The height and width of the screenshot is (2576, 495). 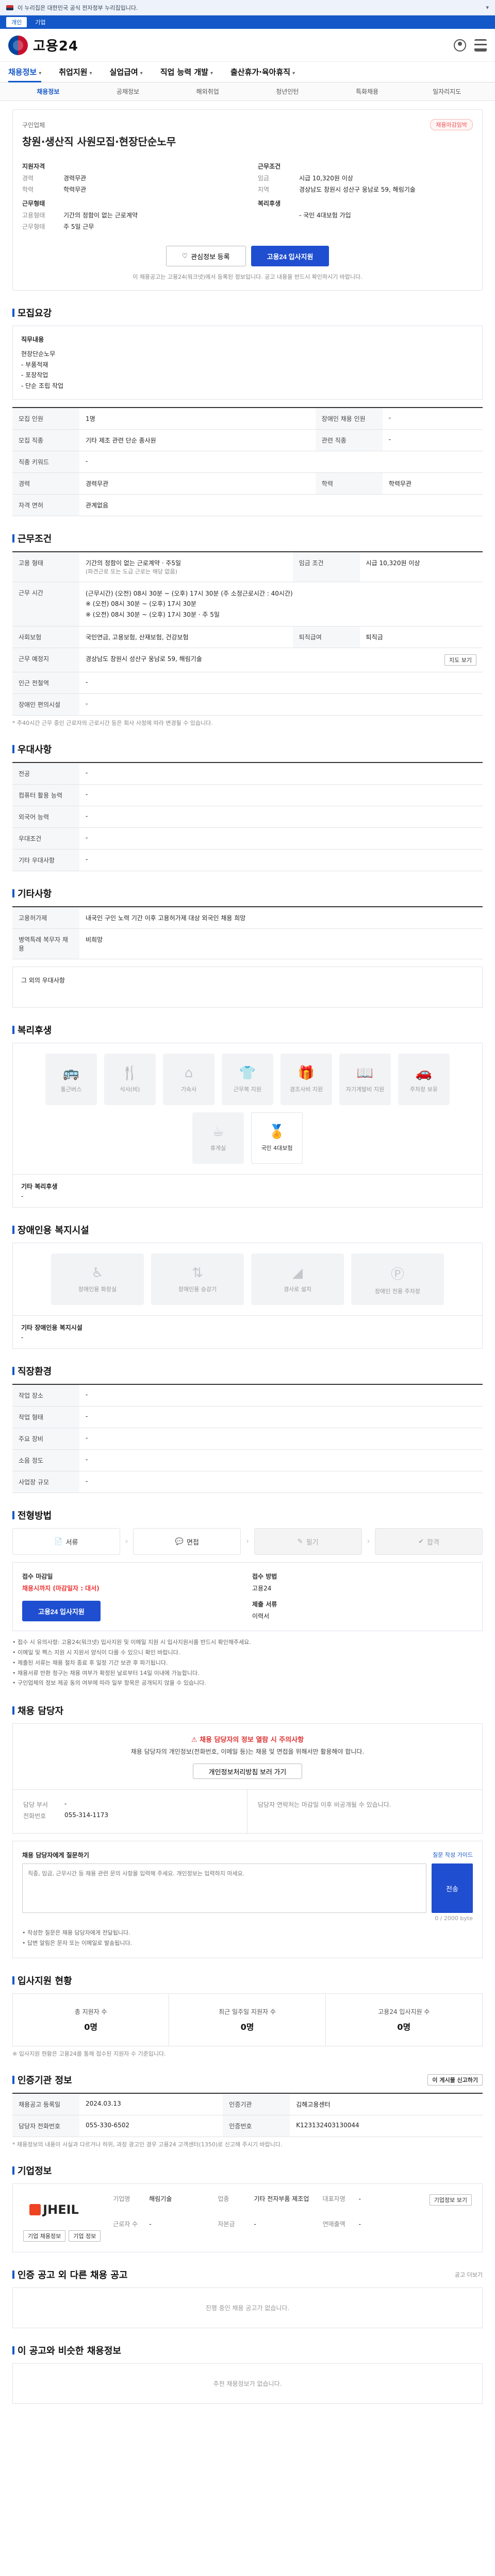 I want to click on privacy-button: 개인정보처리방침 보러 가기, so click(x=247, y=1772).